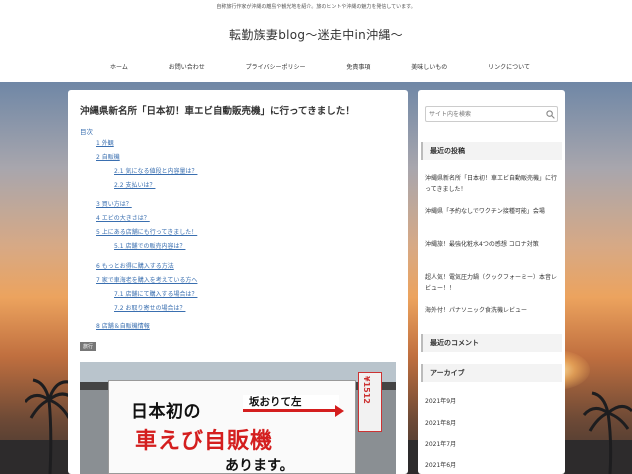 The image size is (632, 474). I want to click on nav-links: リンクについて, so click(509, 66).